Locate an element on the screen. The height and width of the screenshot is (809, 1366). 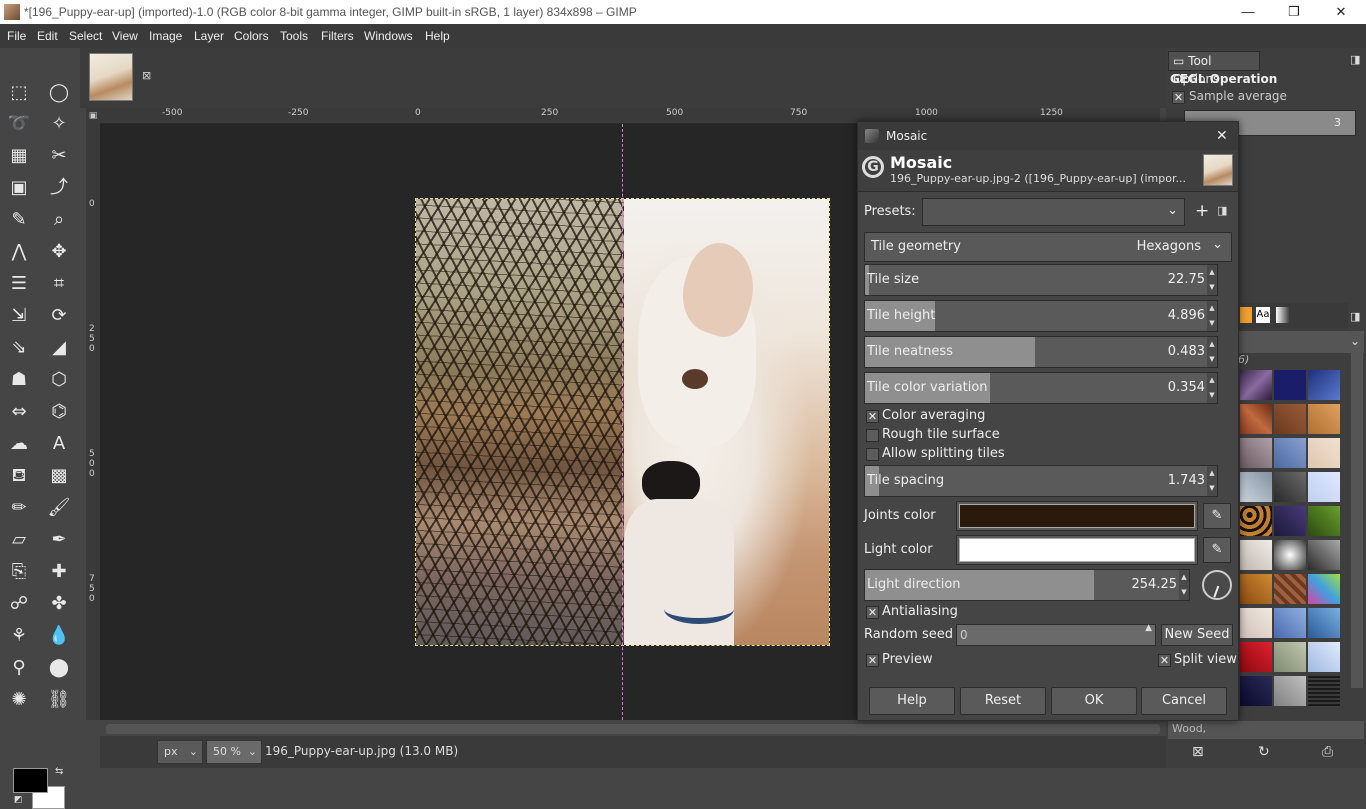
light-direction-slider: Light direction 254.25 ▲ ▼ is located at coordinates (1027, 585).